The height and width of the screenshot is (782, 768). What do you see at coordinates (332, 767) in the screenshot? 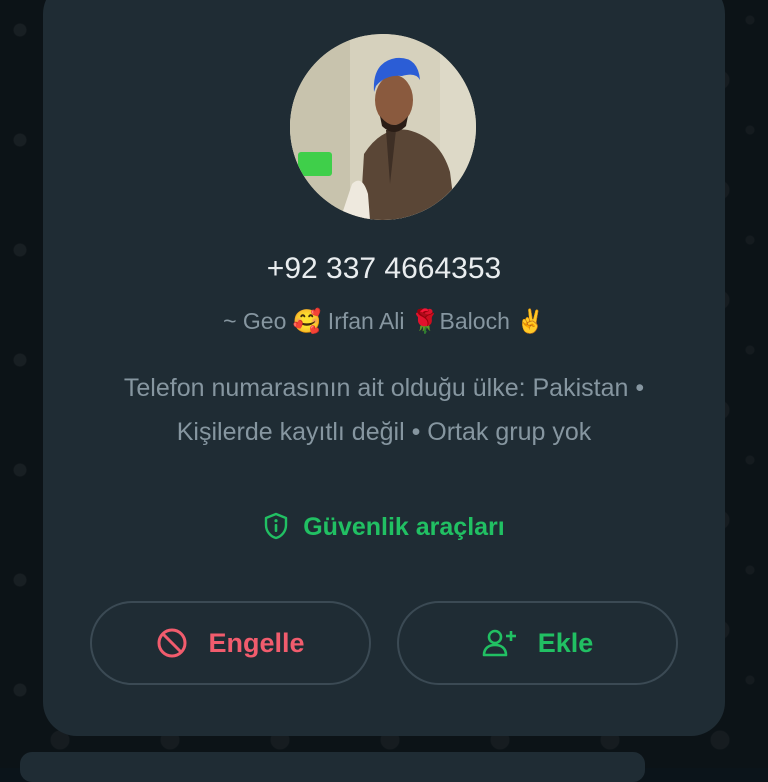
I see `chat-bottom-bar` at bounding box center [332, 767].